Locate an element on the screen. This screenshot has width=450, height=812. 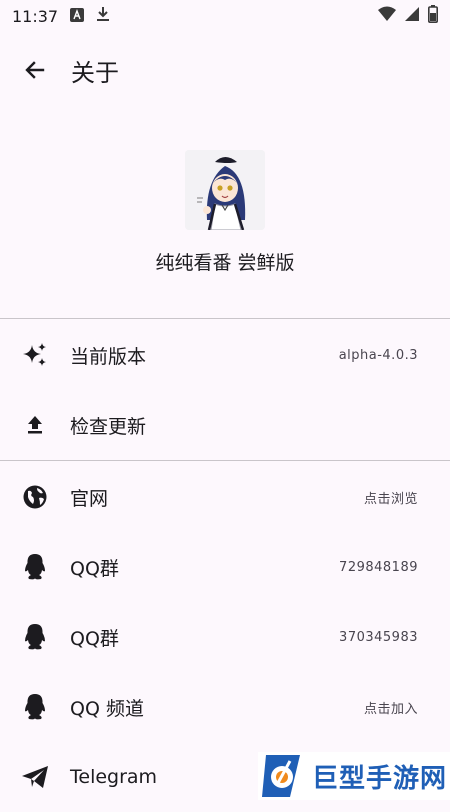
arrow-back-icon is located at coordinates (35, 70).